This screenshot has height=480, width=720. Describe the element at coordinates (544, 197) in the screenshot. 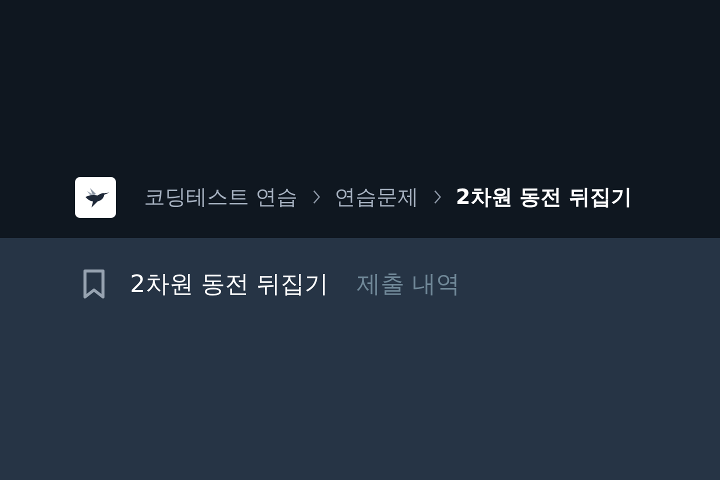

I see `breadcrumb-link: 2차원 동전 뒤집기` at that location.